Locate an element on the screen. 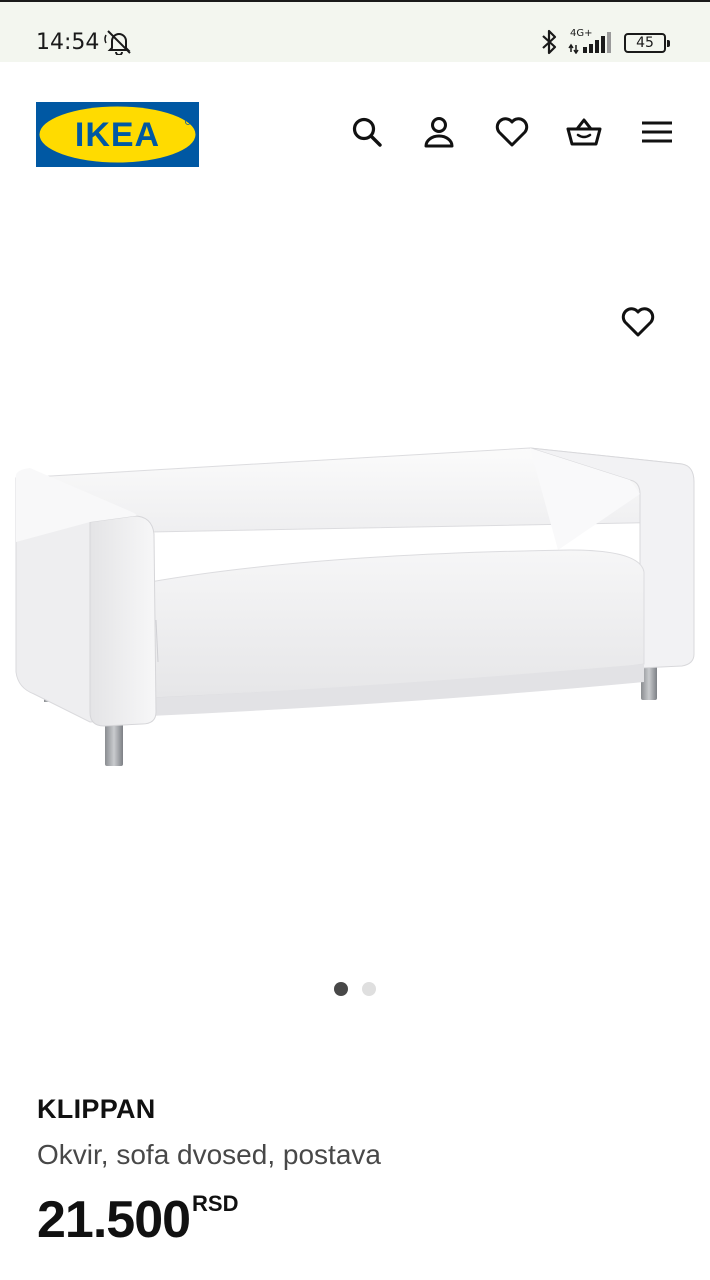 Image resolution: width=710 pixels, height=1280 pixels. cart-icon is located at coordinates (584, 132).